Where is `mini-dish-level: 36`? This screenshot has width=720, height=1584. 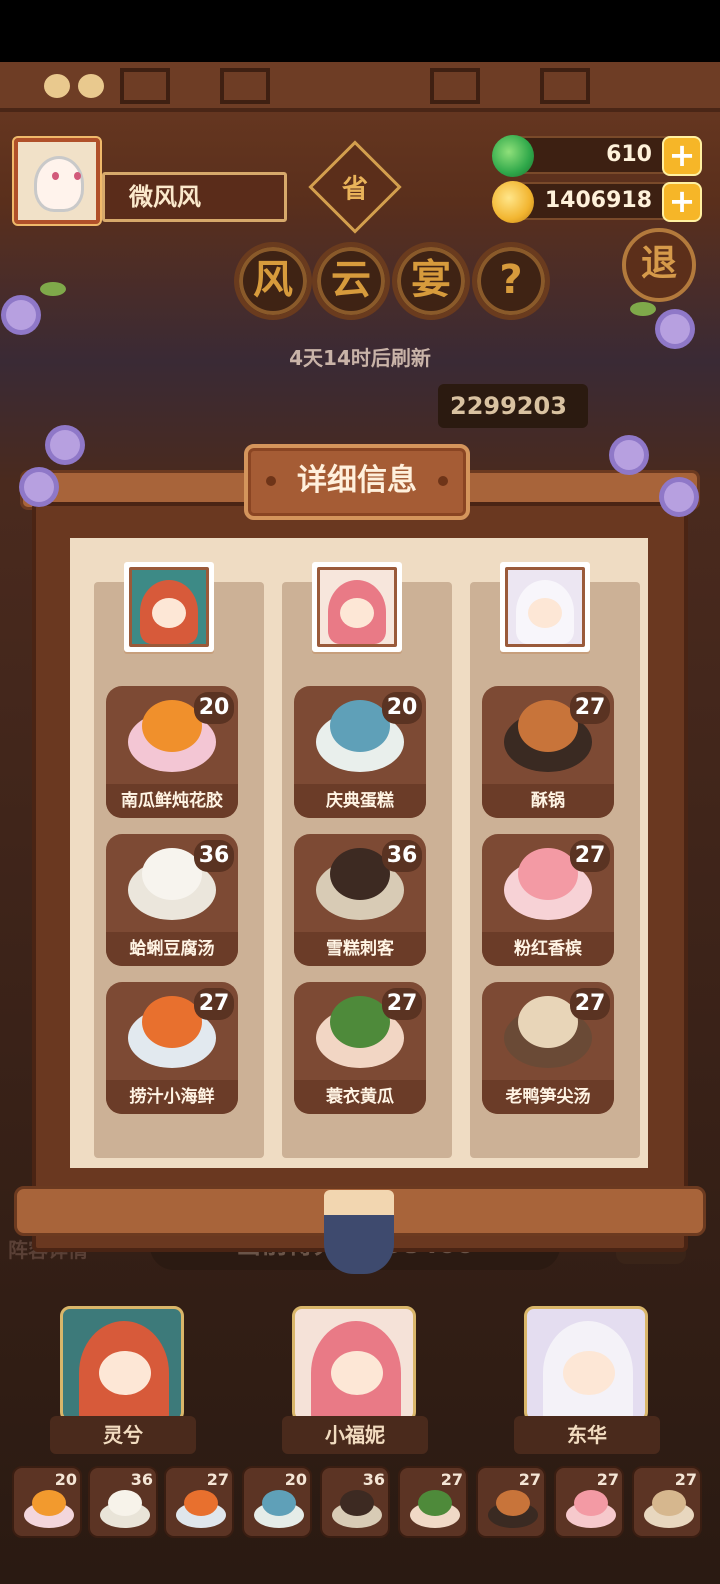
mini-dish-level: 36 is located at coordinates (373, 1479).